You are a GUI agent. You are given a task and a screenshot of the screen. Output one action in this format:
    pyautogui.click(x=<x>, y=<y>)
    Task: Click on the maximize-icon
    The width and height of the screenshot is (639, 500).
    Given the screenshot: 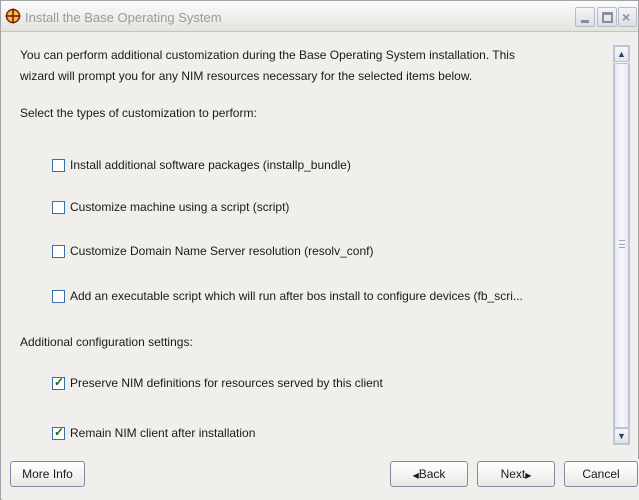 What is the action you would take?
    pyautogui.click(x=607, y=17)
    